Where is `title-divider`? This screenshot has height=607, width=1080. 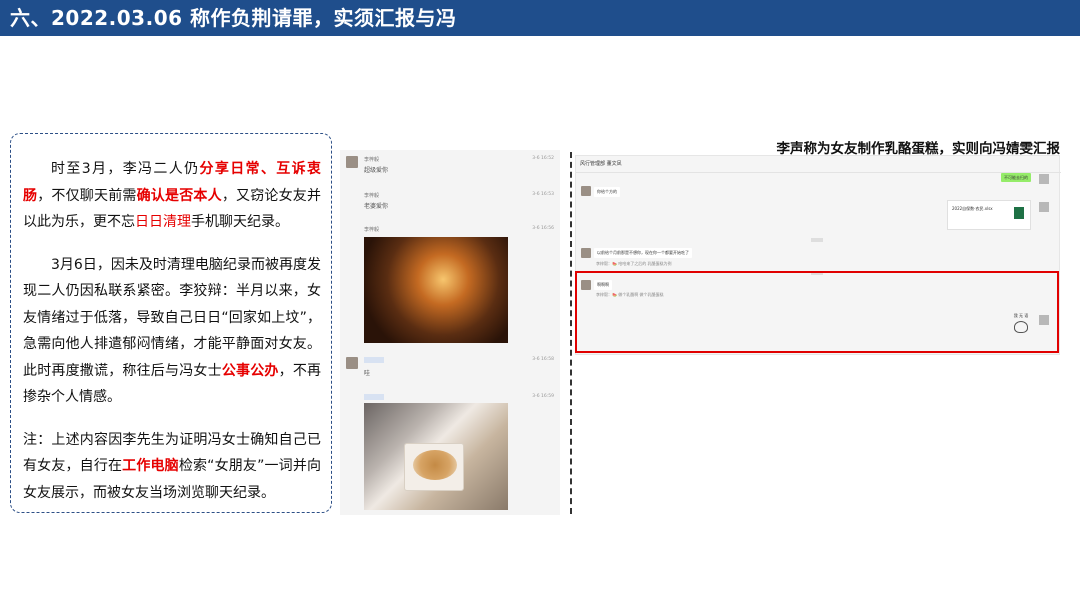 title-divider is located at coordinates (818, 172).